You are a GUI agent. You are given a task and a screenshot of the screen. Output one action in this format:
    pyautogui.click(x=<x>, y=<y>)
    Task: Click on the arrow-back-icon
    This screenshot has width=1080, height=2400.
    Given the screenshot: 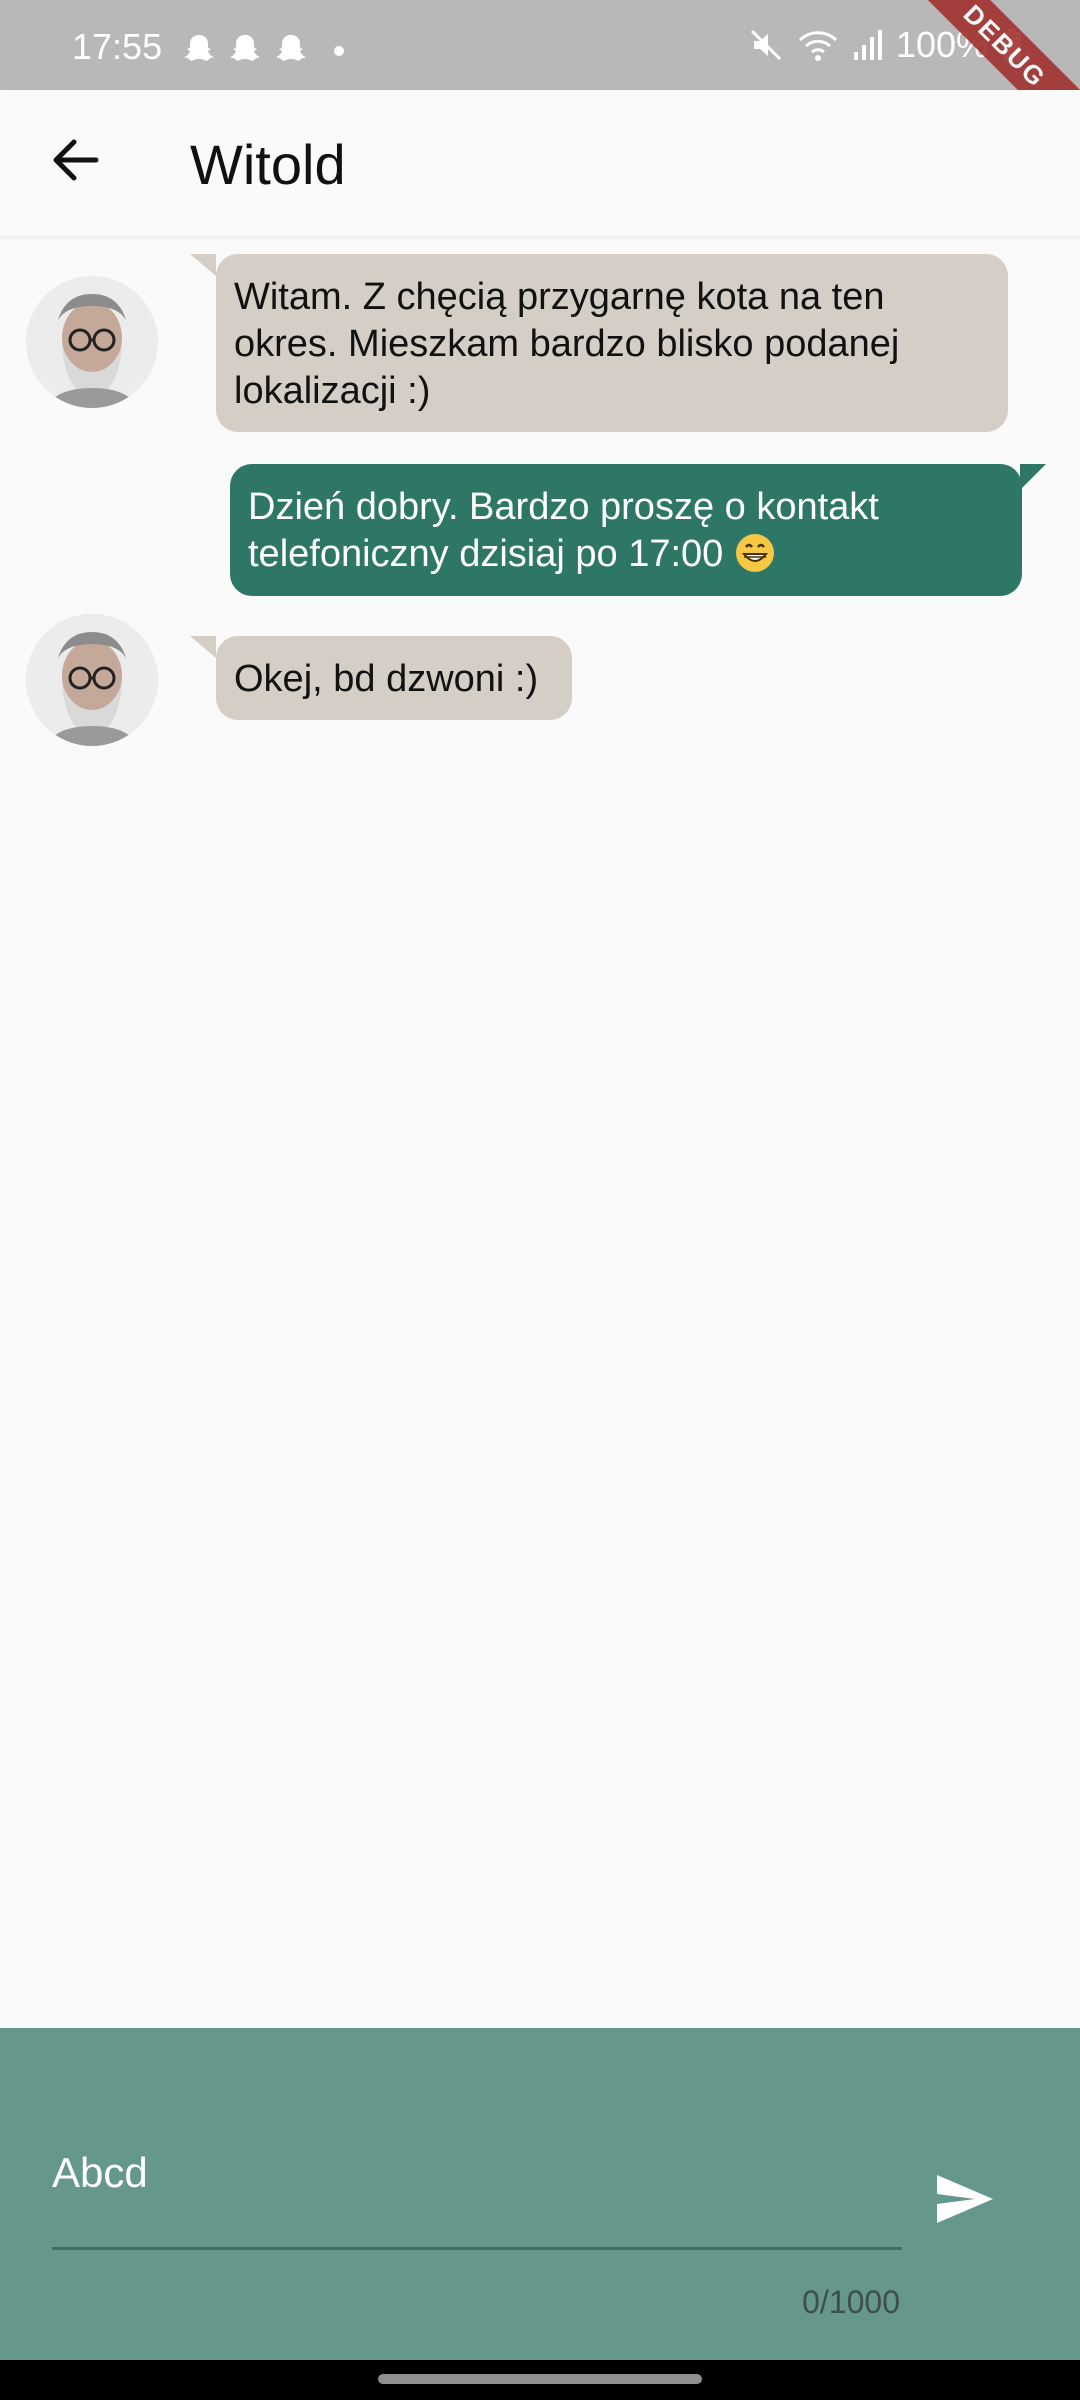 What is the action you would take?
    pyautogui.click(x=76, y=162)
    